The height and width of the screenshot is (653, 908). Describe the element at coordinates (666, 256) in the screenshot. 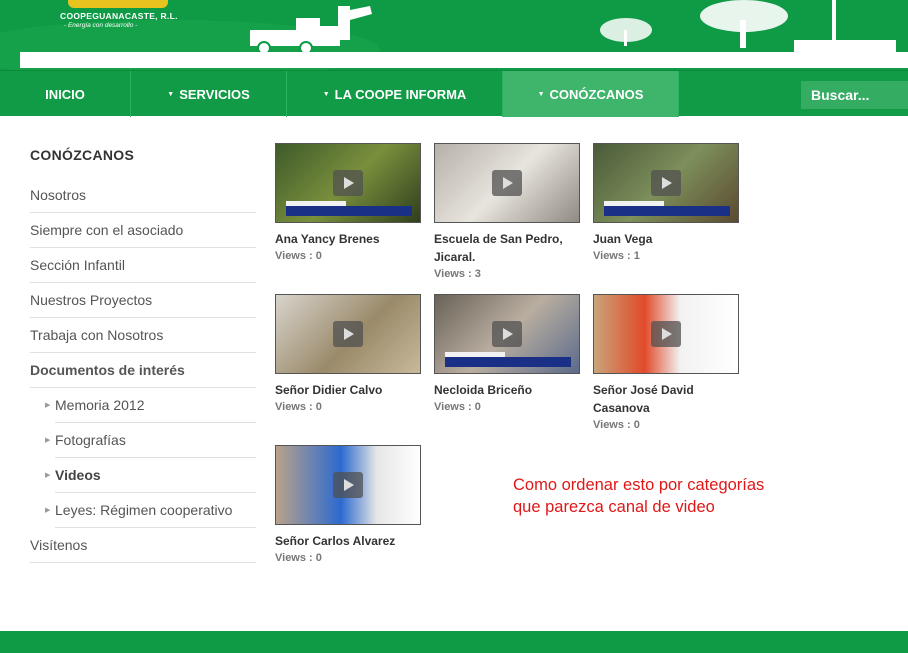

I see `video-views: Views : 1` at that location.